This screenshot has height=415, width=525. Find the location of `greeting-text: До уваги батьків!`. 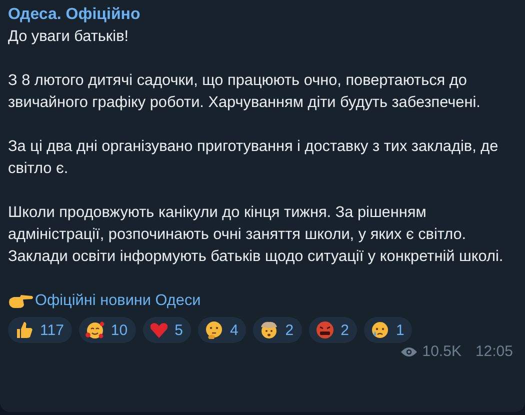

greeting-text: До уваги батьків! is located at coordinates (69, 37).